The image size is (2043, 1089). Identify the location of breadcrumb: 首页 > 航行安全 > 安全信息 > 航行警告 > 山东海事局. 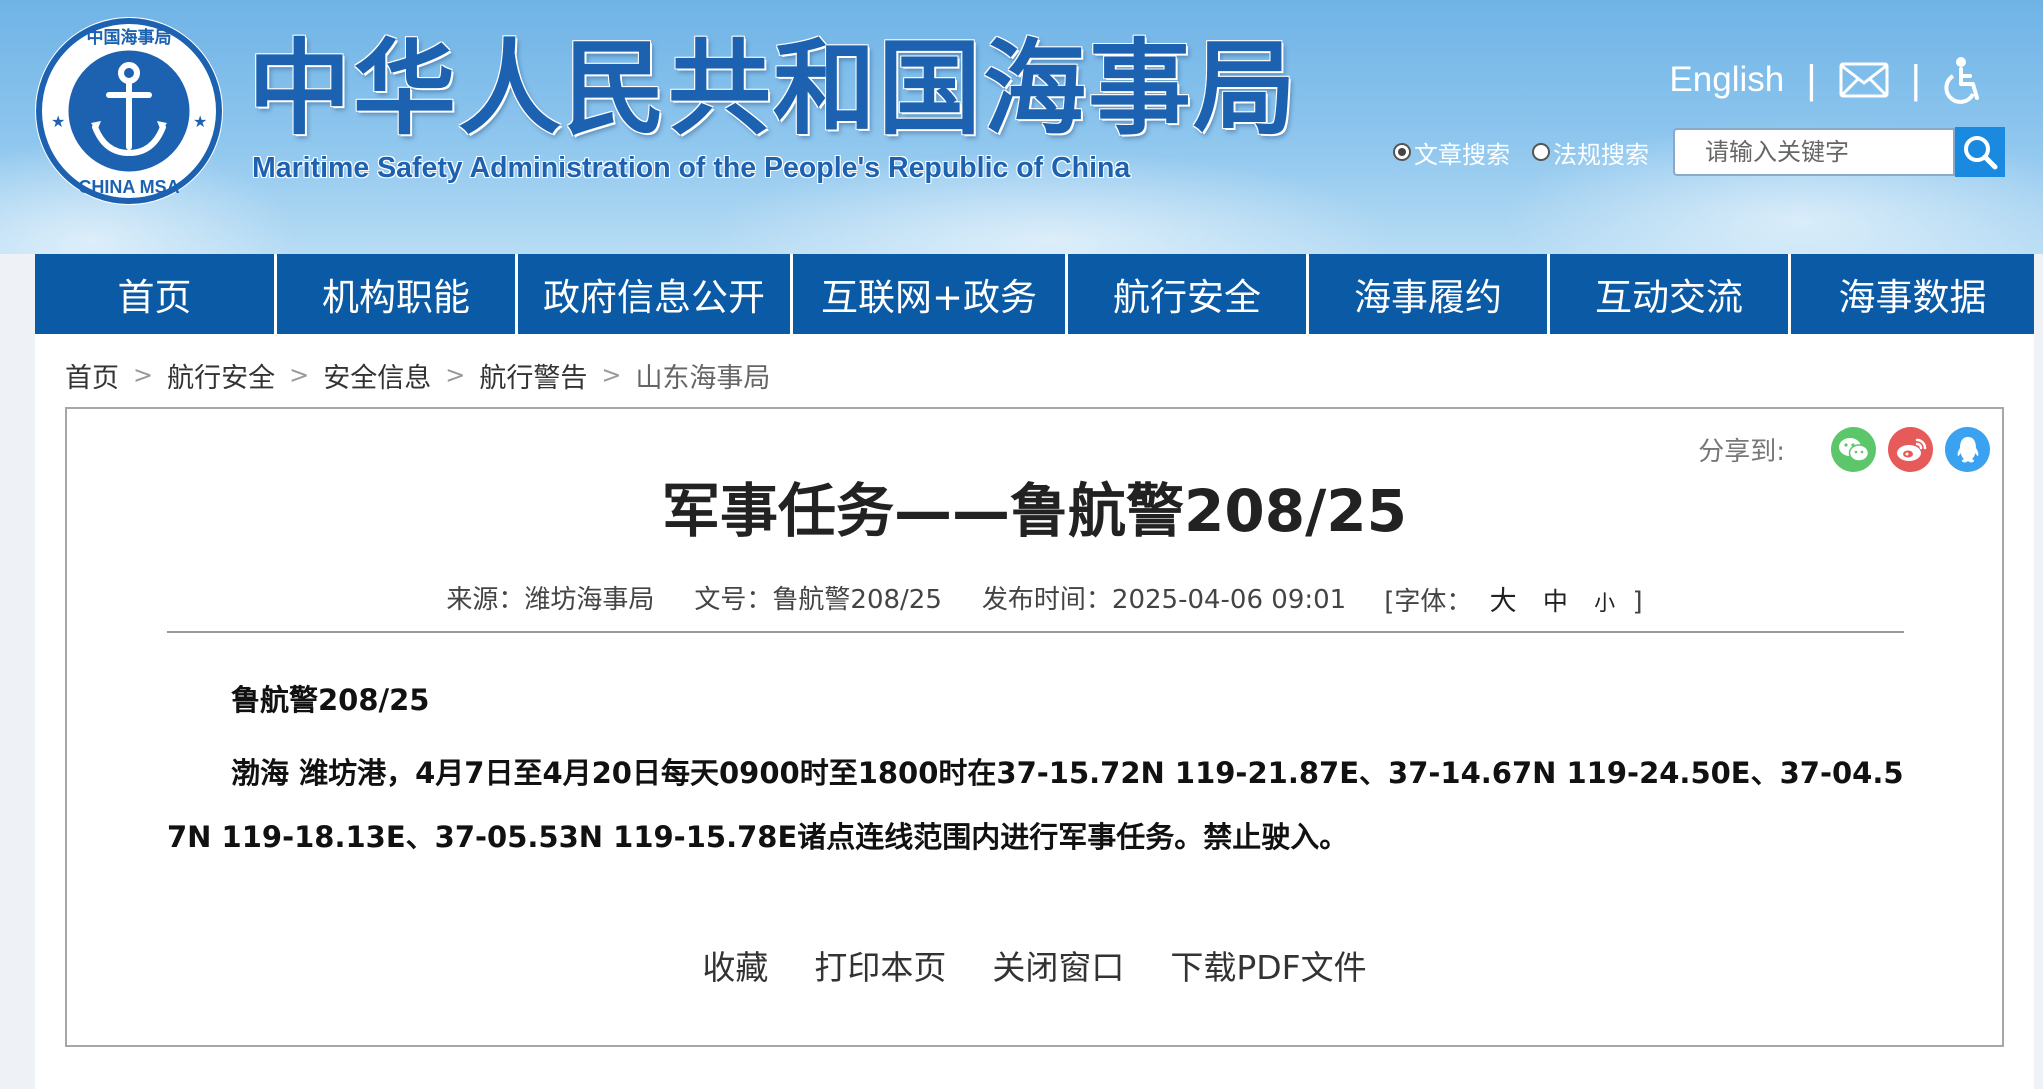
(417, 375).